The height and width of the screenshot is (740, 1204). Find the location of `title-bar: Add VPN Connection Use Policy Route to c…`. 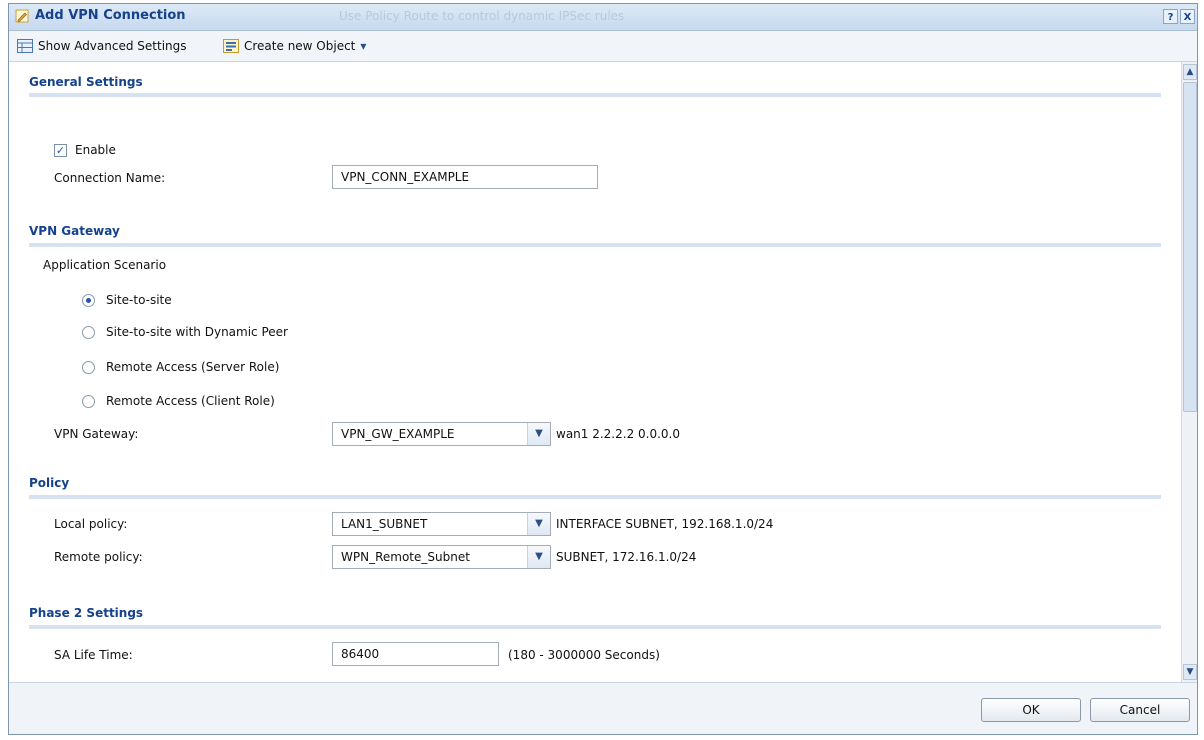

title-bar: Add VPN Connection Use Policy Route to c… is located at coordinates (603, 17).